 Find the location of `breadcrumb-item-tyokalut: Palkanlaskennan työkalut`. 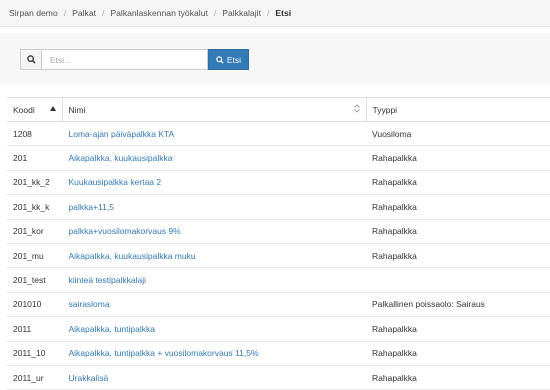

breadcrumb-item-tyokalut: Palkanlaskennan työkalut is located at coordinates (158, 13).